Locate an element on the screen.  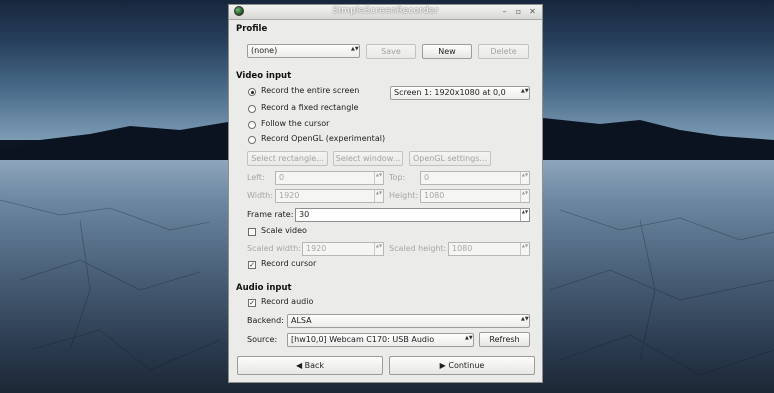
delete-profile-button: Delete is located at coordinates (503, 51).